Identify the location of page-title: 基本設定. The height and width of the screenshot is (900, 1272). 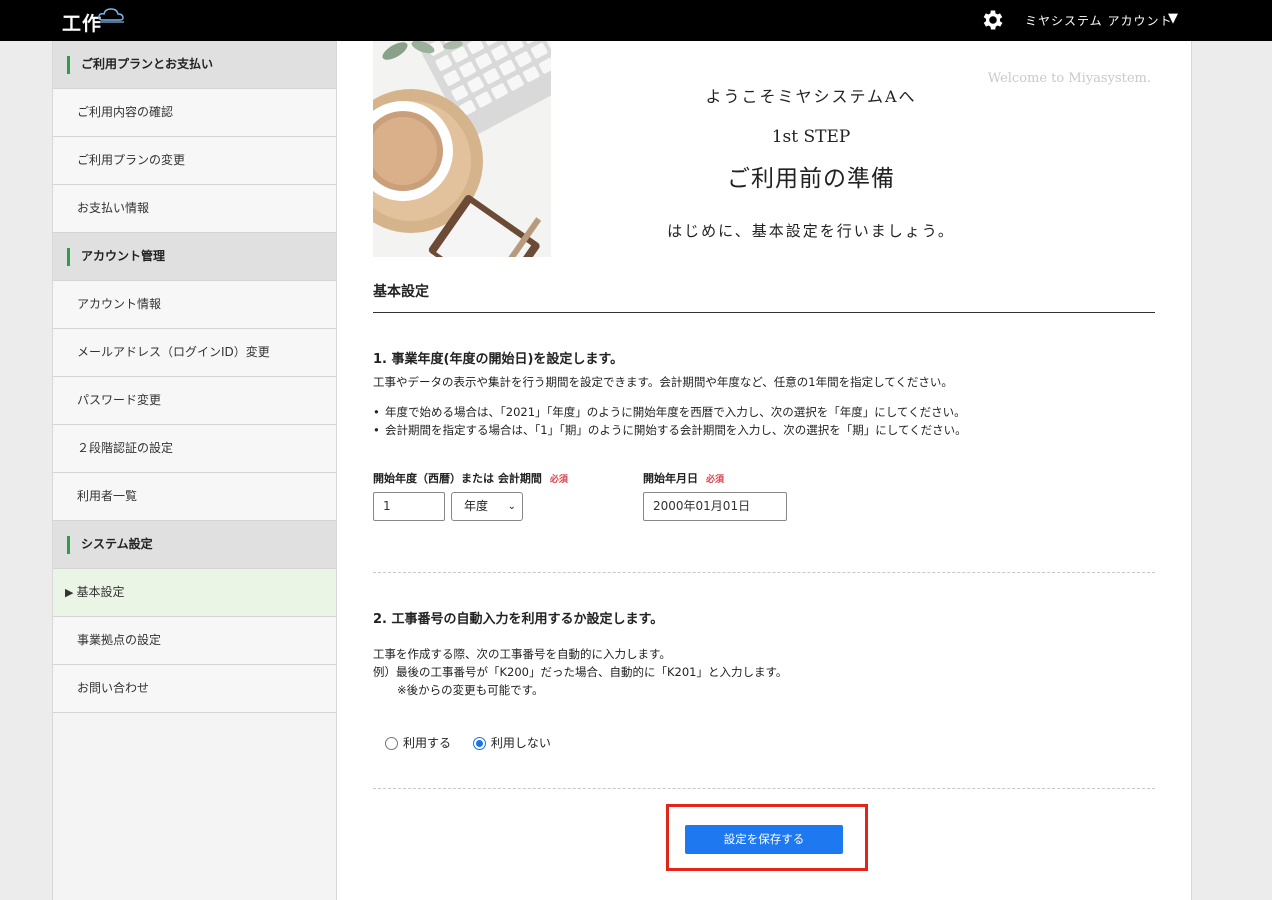
(401, 292).